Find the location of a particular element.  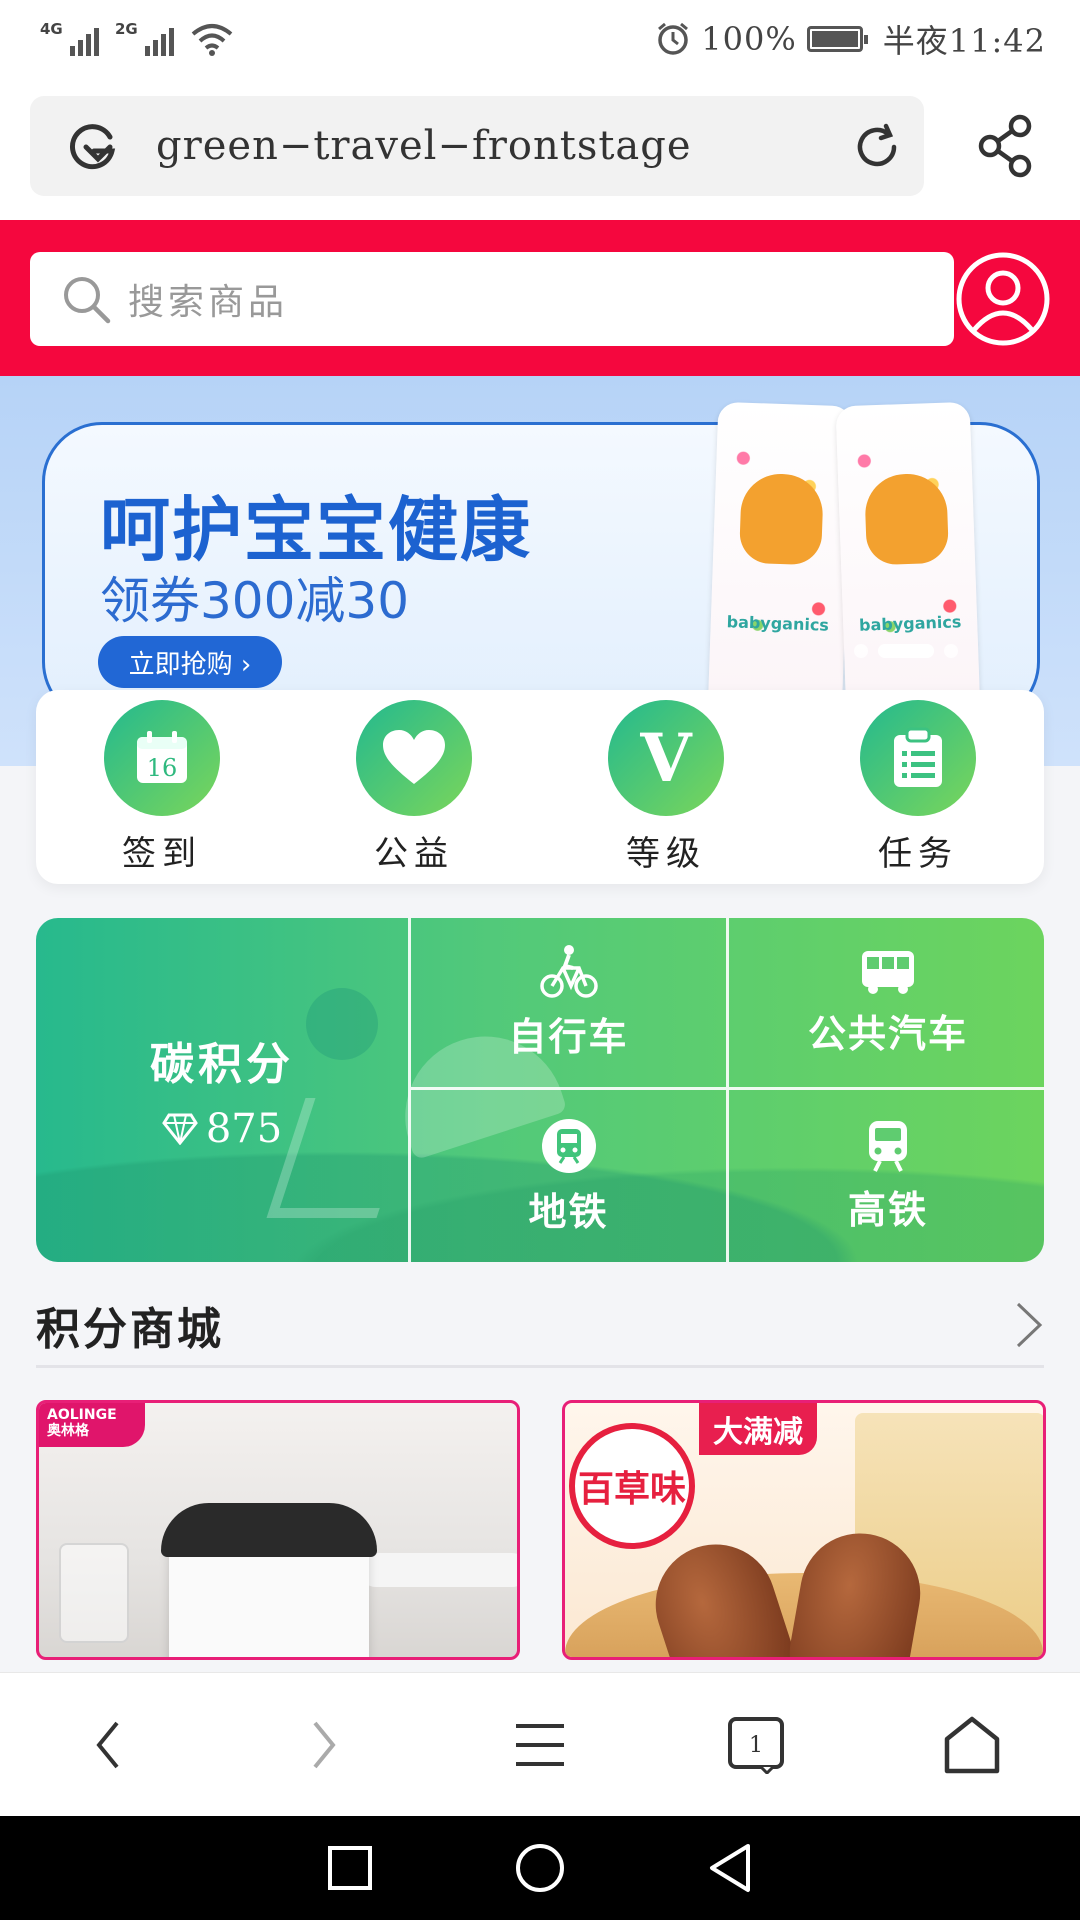

chevron-left-icon is located at coordinates (107, 1744).